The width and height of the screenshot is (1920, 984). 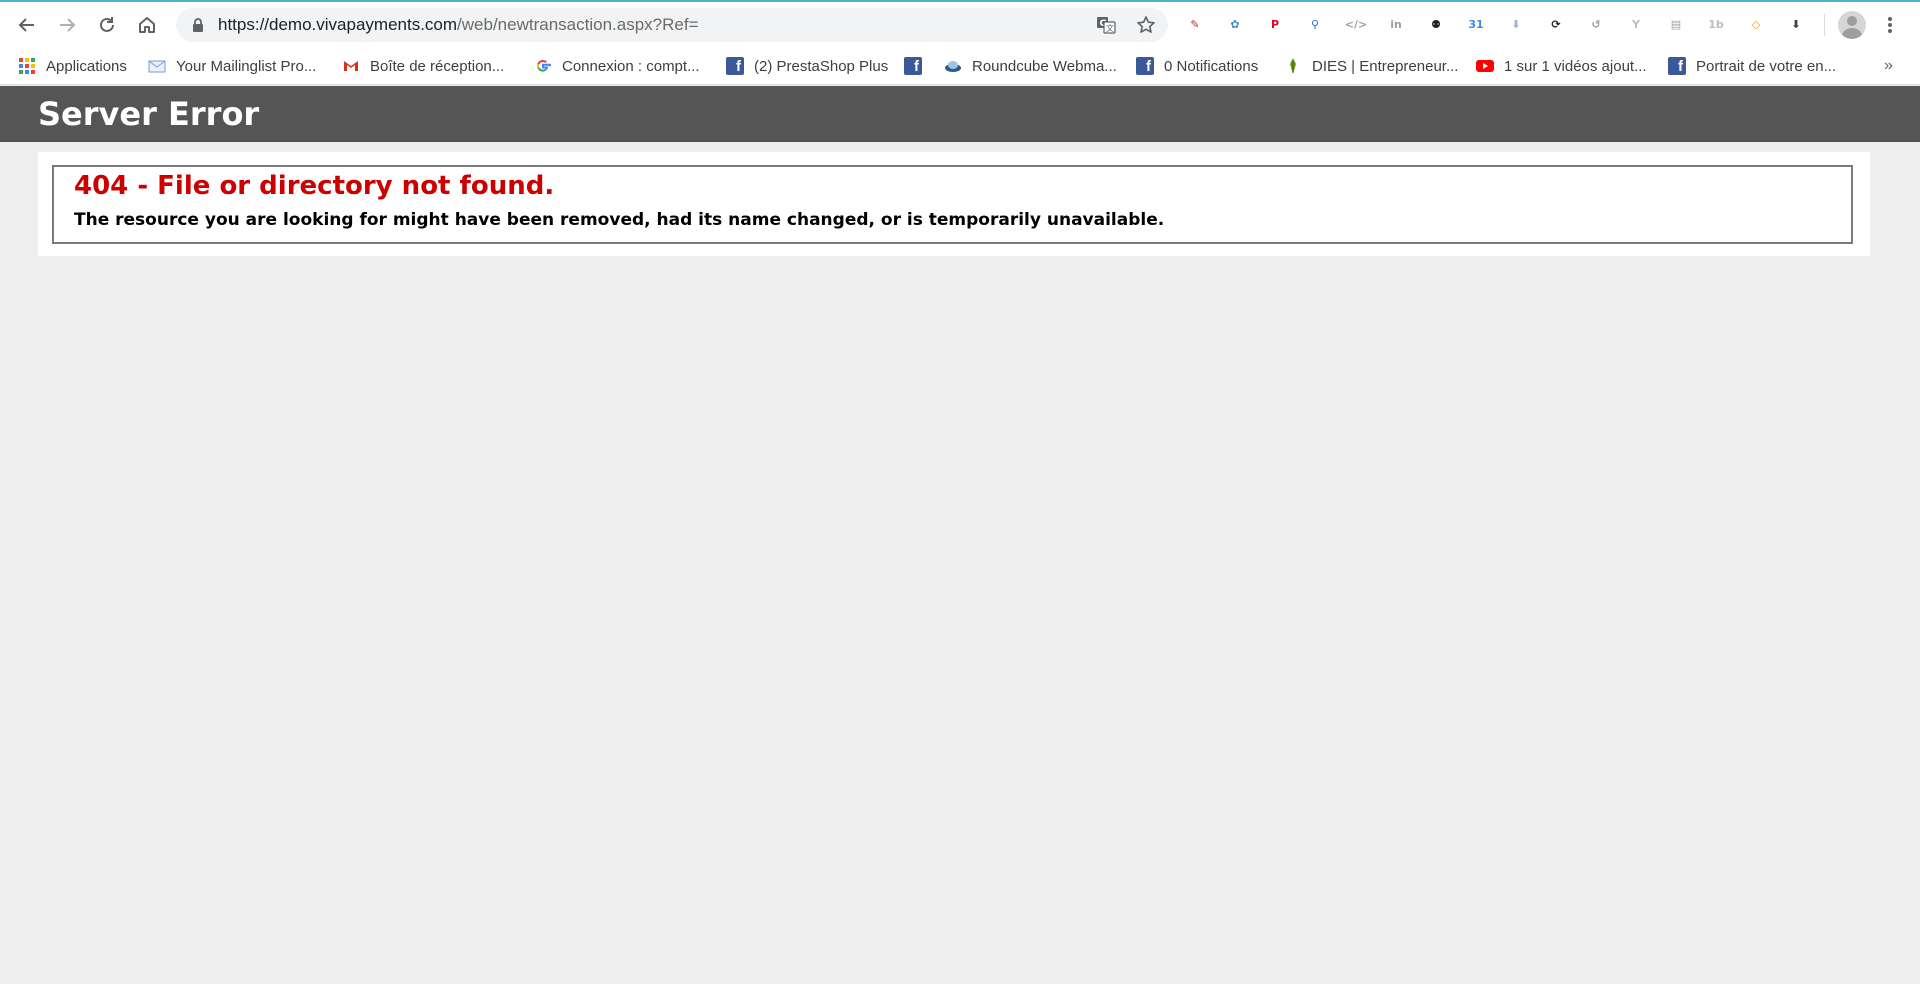 What do you see at coordinates (1824, 25) in the screenshot?
I see `toolbar-divider` at bounding box center [1824, 25].